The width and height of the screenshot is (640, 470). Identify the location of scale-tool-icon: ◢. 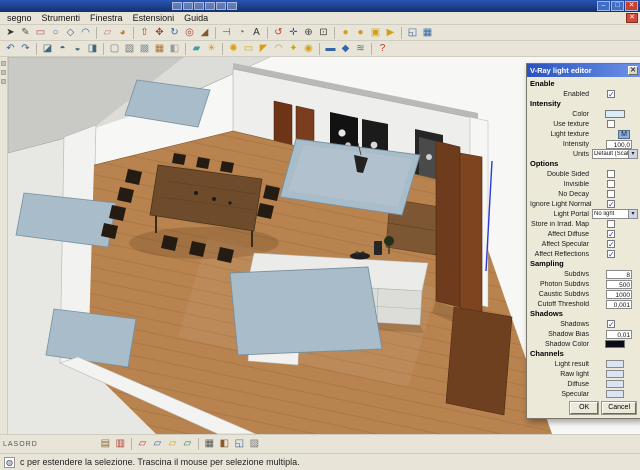
(204, 33).